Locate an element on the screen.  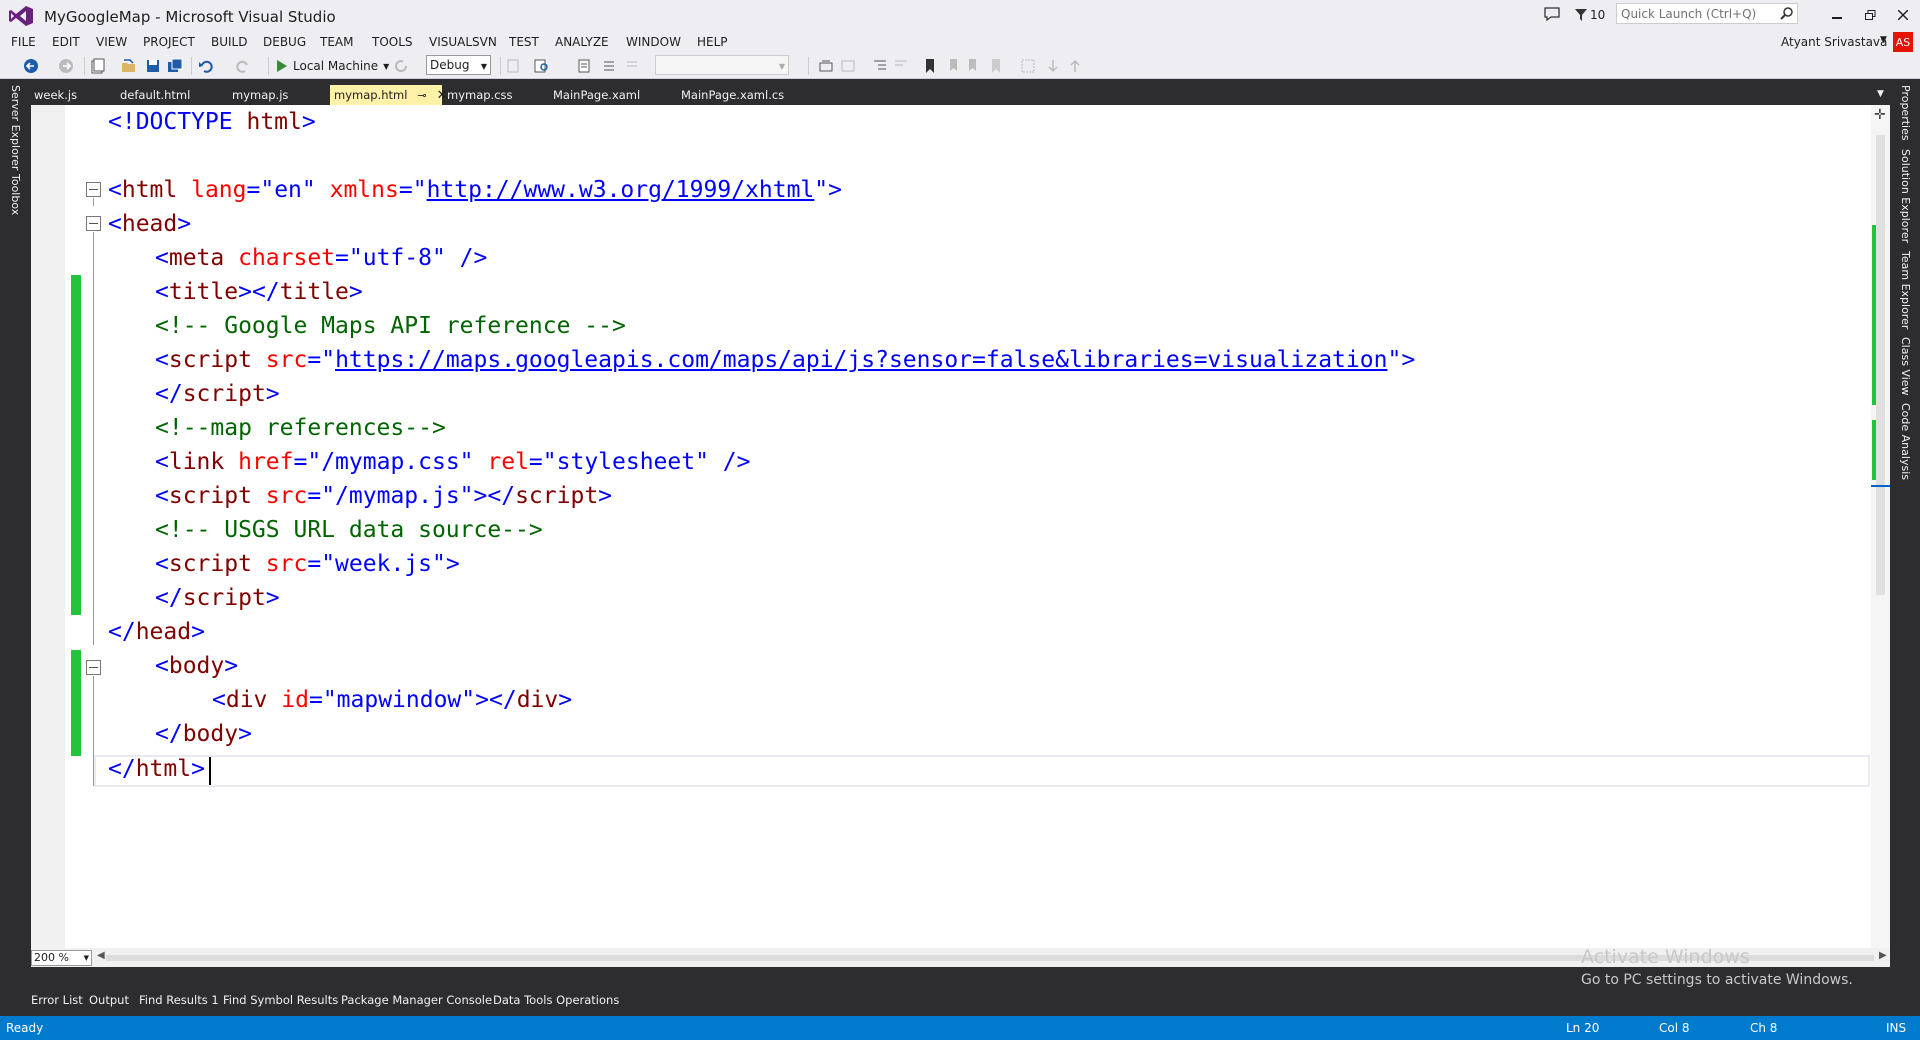
clear-bookmarks-icon is located at coordinates (996, 66).